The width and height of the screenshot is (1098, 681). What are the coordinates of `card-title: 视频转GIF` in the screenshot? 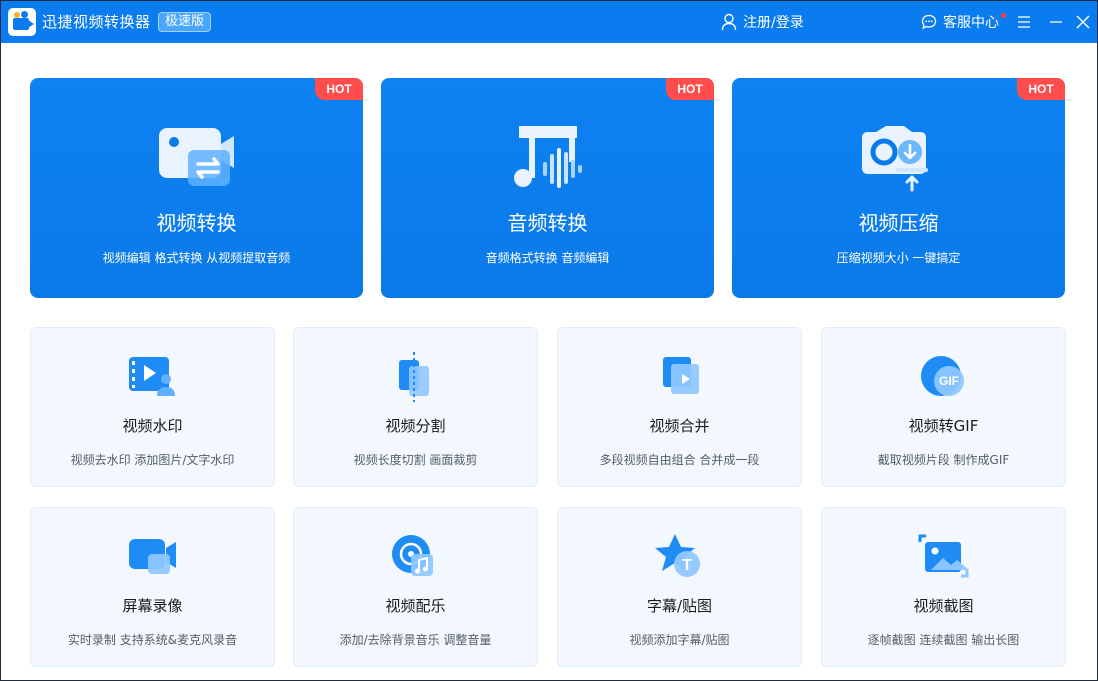 It's located at (943, 426).